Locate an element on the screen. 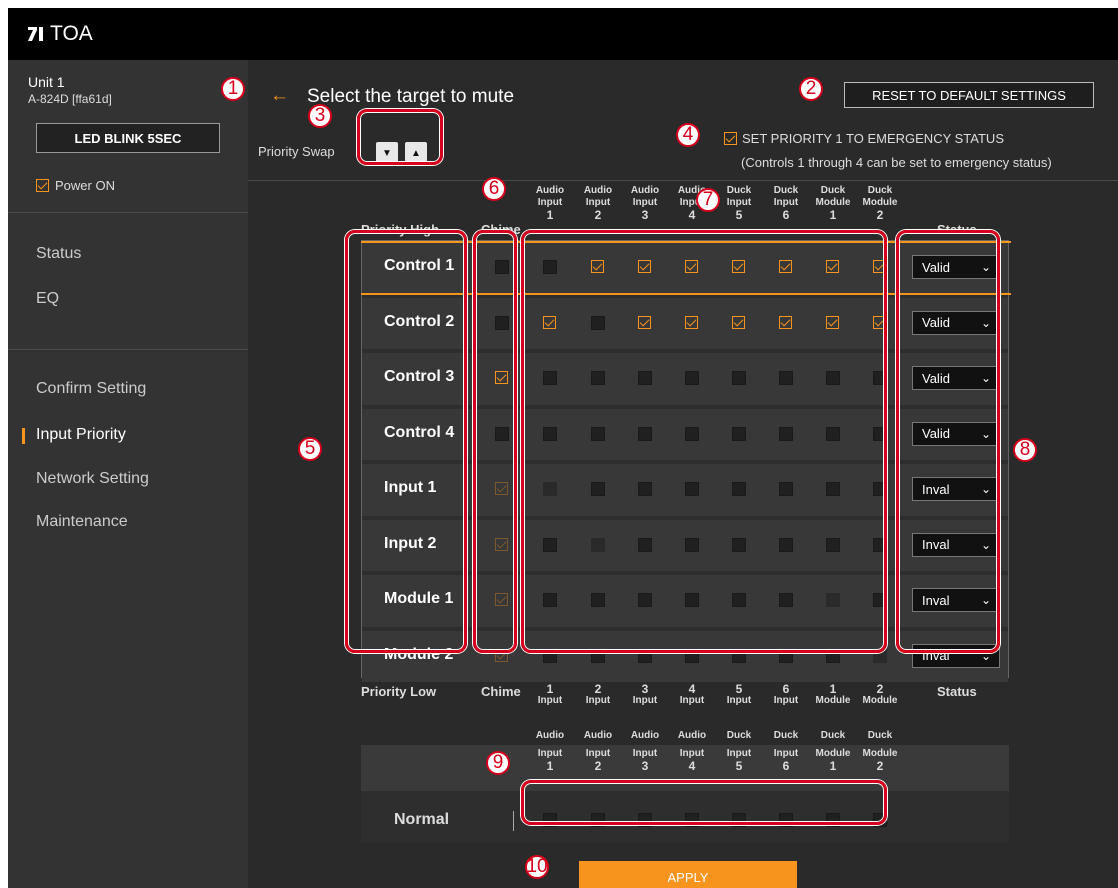 The image size is (1118, 888). sidebar-item-maintenance: Maintenance is located at coordinates (82, 522).